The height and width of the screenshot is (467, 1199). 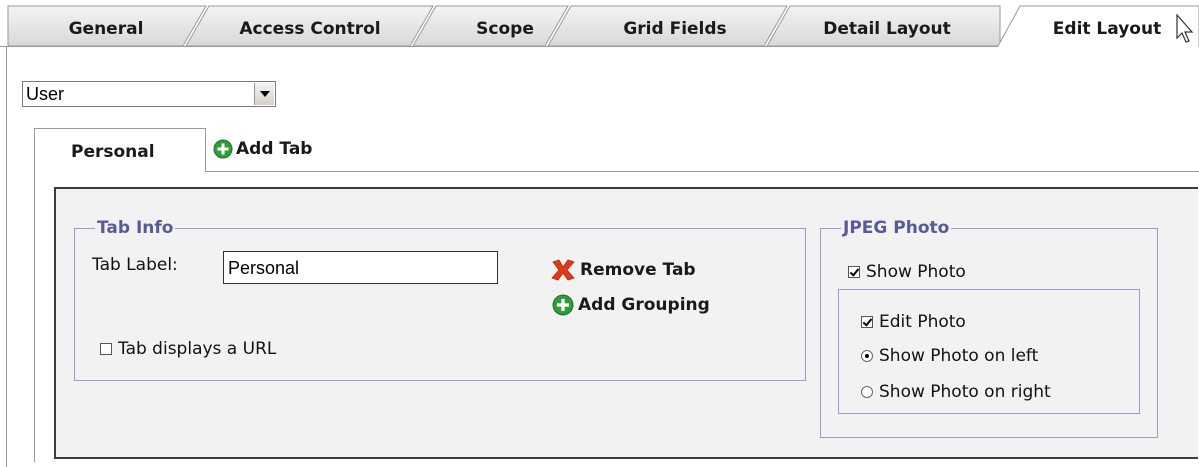 I want to click on inner-panel-border, so click(x=34, y=316).